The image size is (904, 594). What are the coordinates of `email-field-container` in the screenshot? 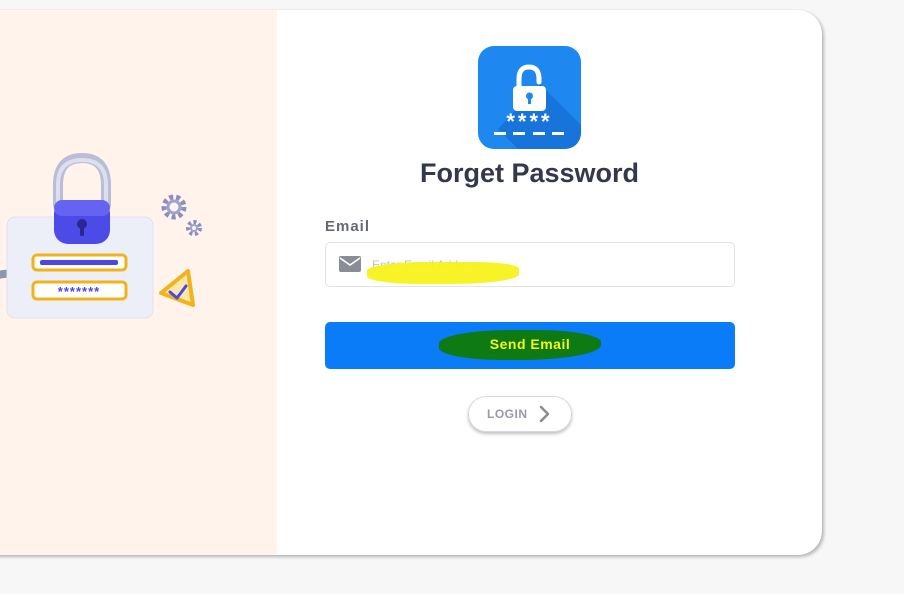 It's located at (530, 264).